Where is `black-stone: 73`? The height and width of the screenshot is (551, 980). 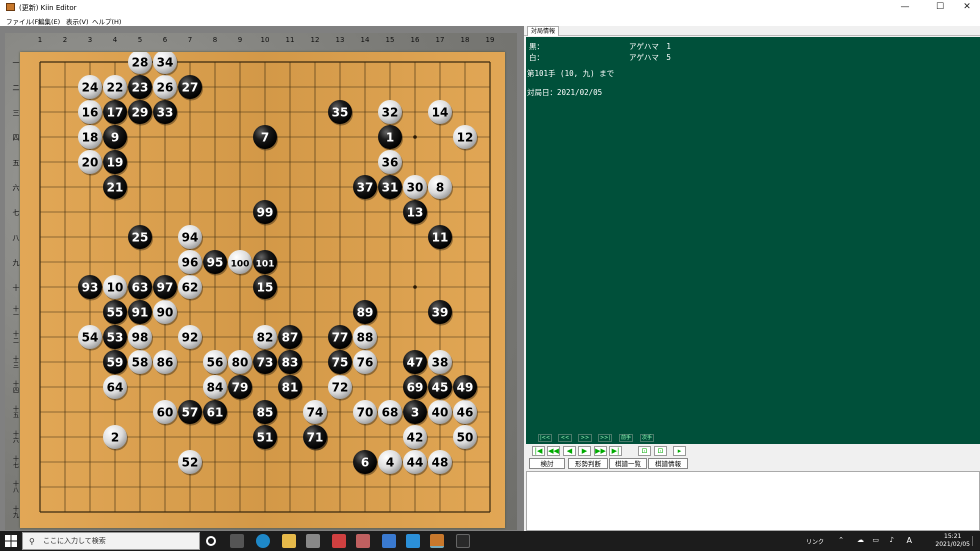 black-stone: 73 is located at coordinates (265, 363).